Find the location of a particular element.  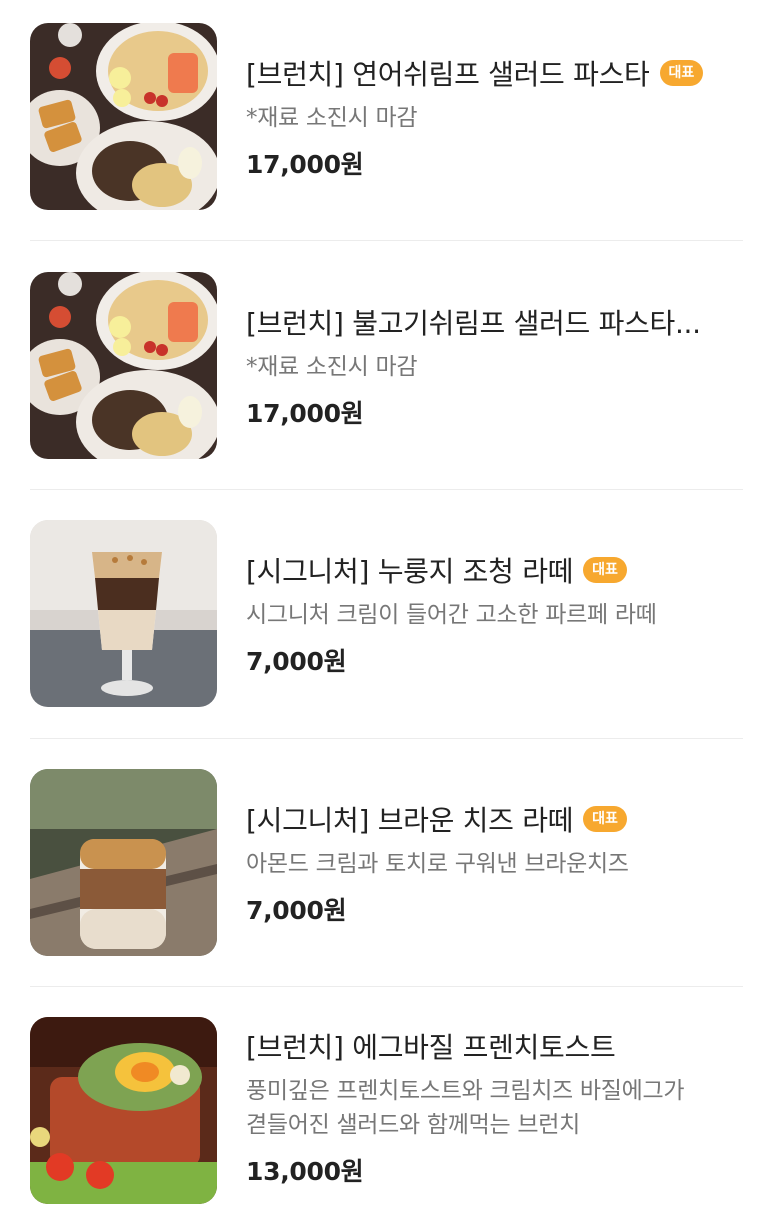

menu-item-description: 시그니처 크림이 들어간 고소한 파르페 라떼 is located at coordinates (451, 615).